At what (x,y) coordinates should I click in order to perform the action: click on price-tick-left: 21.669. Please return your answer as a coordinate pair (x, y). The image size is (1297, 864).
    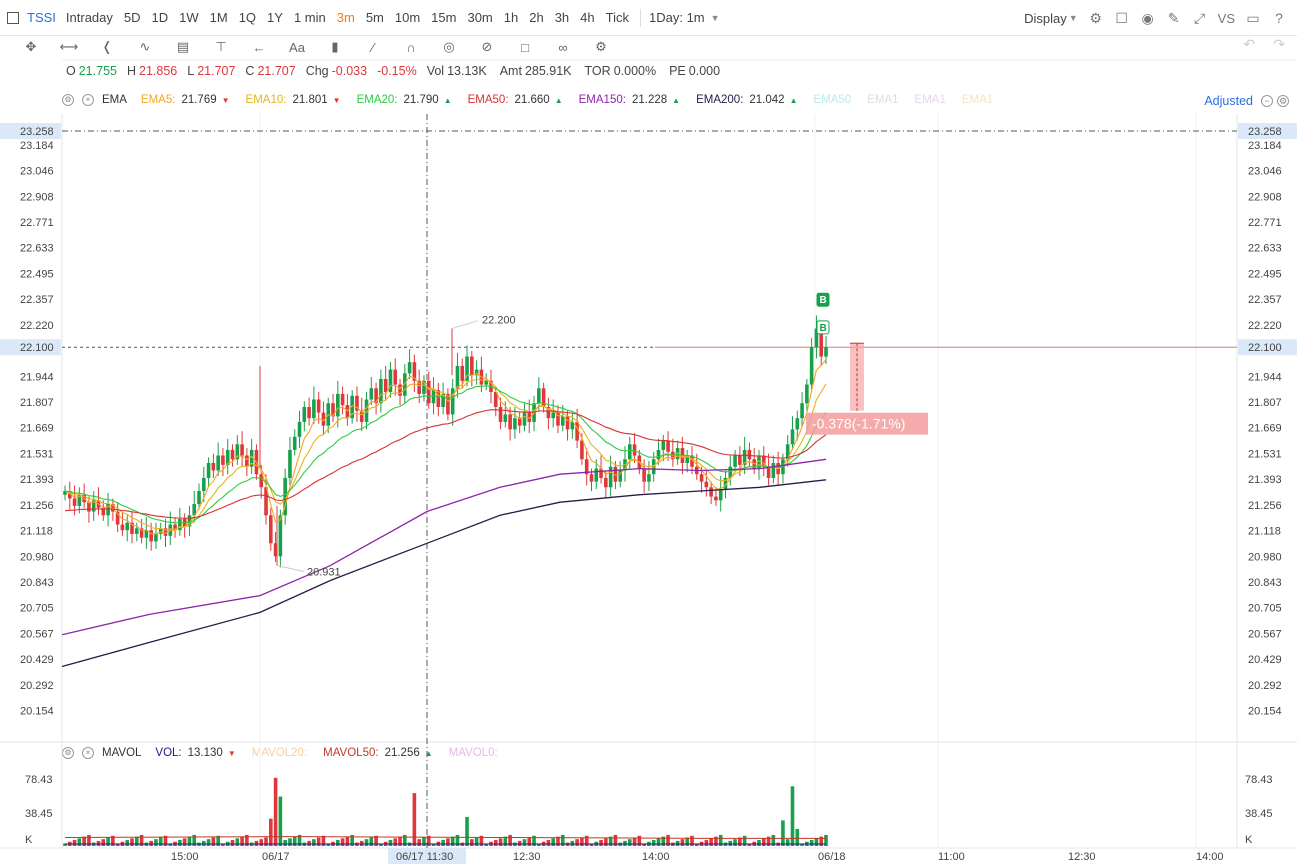
    Looking at the image, I should click on (37, 429).